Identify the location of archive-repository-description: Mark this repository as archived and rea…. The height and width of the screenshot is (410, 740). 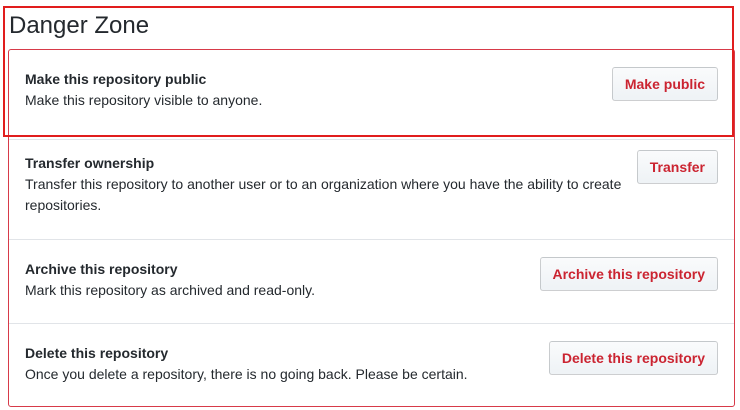
(170, 290).